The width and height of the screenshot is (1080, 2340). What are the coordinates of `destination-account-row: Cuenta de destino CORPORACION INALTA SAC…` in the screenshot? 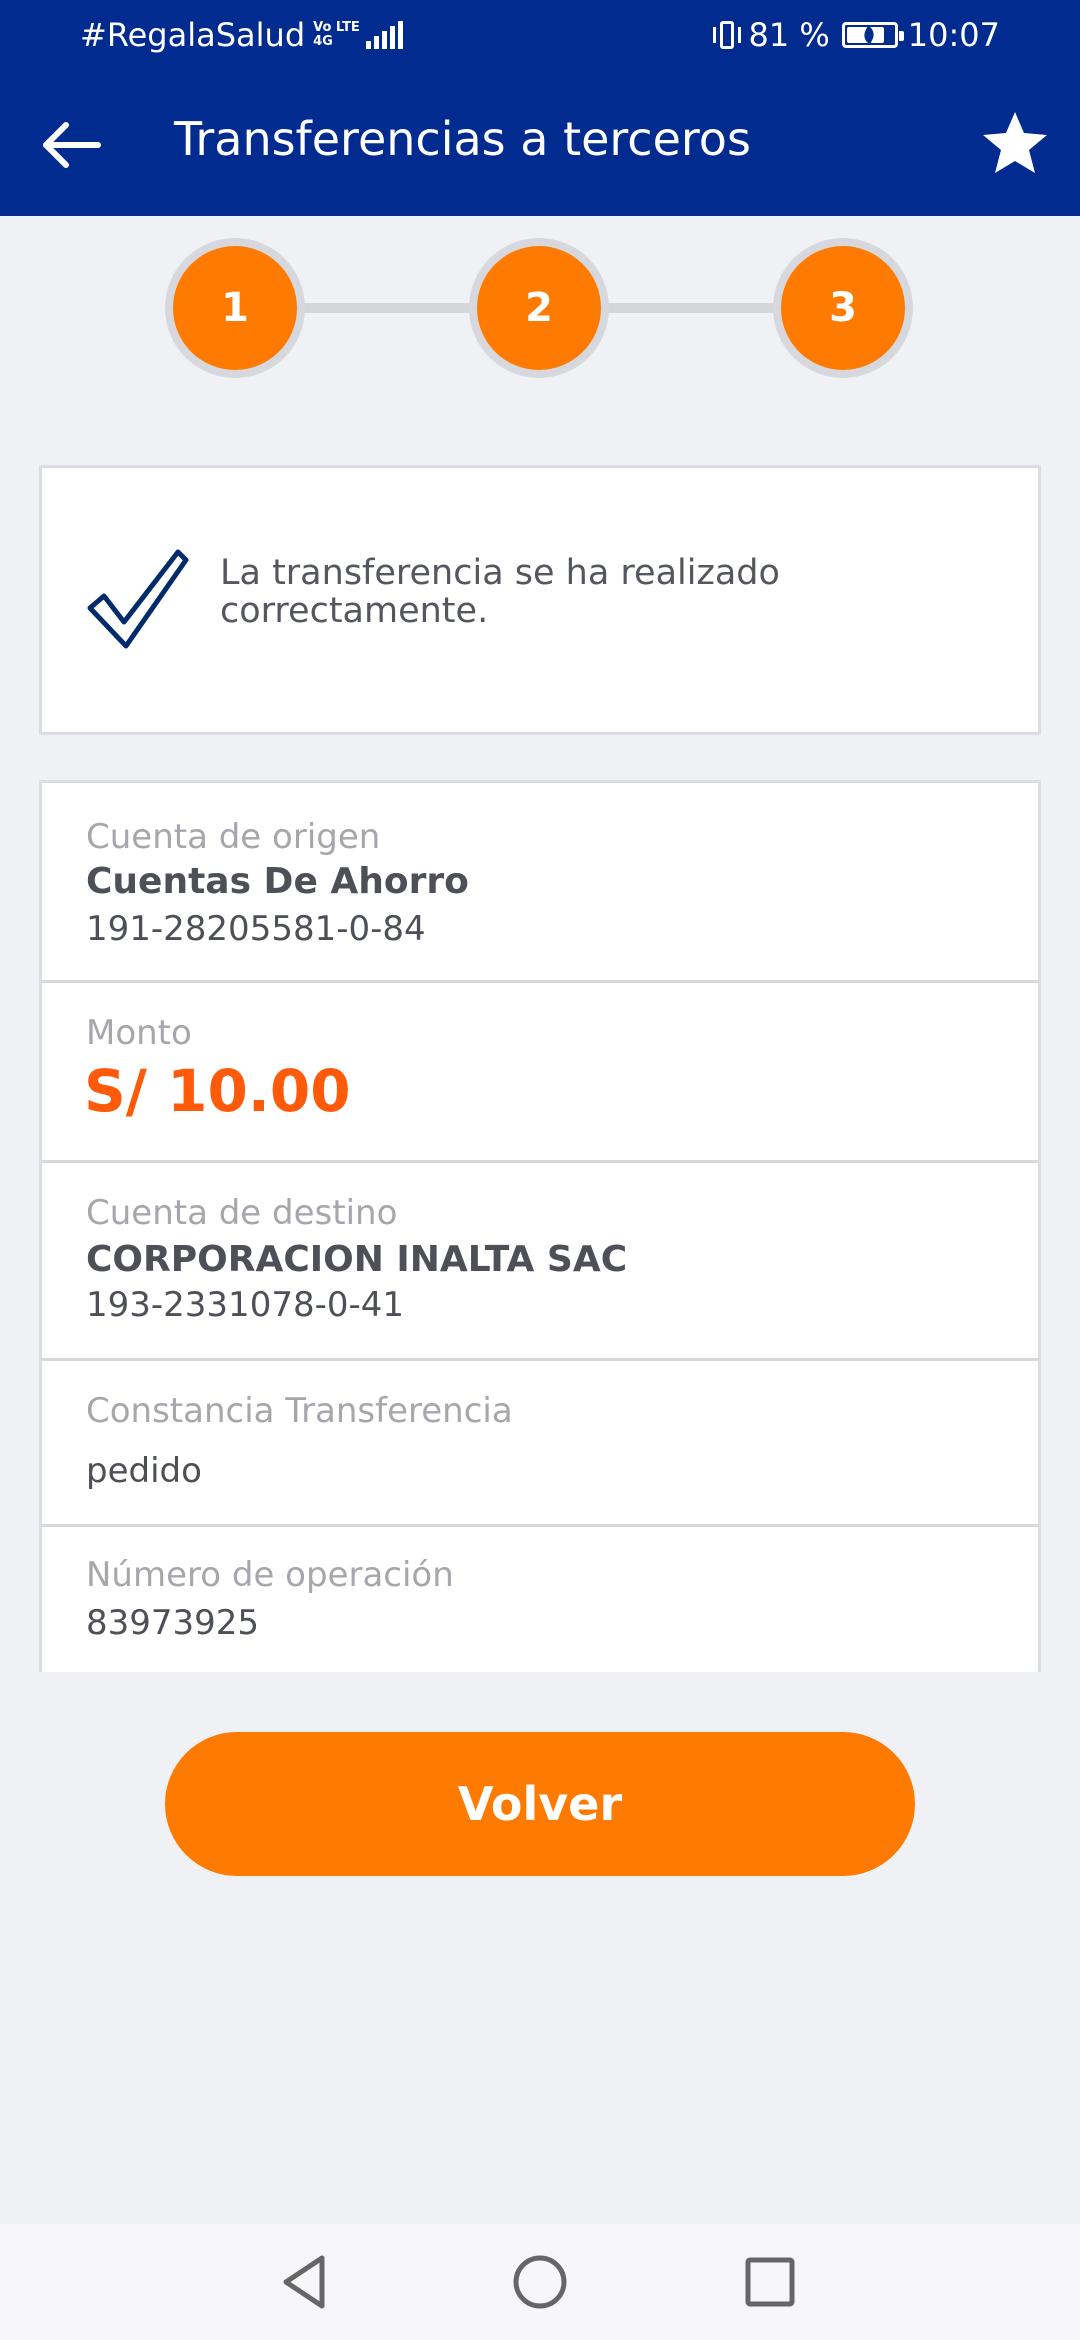 It's located at (540, 1262).